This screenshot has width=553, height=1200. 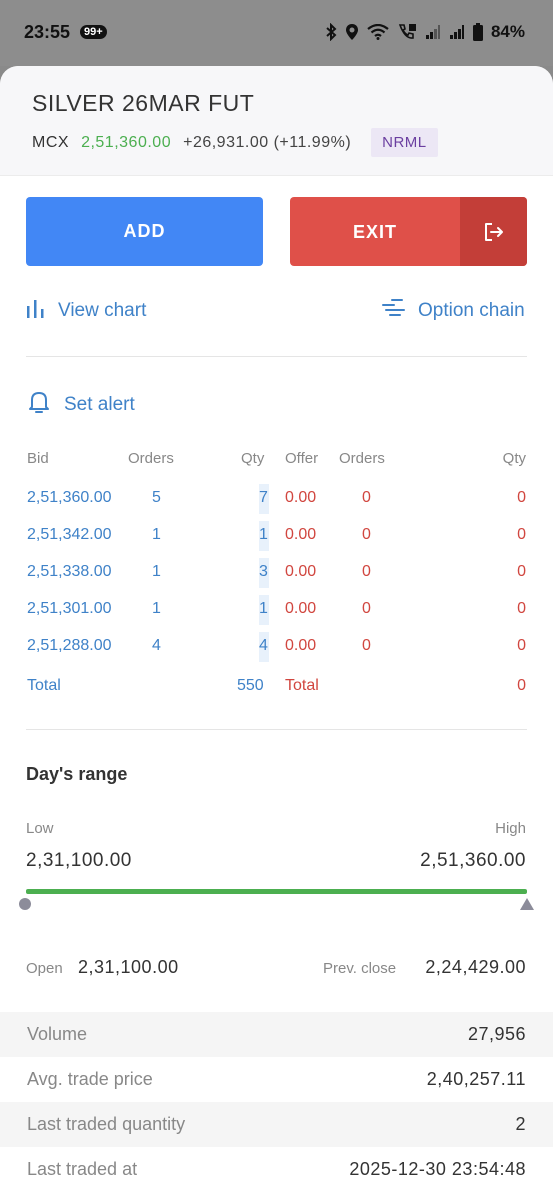 I want to click on prev-close-value: 2,24,429.00, so click(x=475, y=967).